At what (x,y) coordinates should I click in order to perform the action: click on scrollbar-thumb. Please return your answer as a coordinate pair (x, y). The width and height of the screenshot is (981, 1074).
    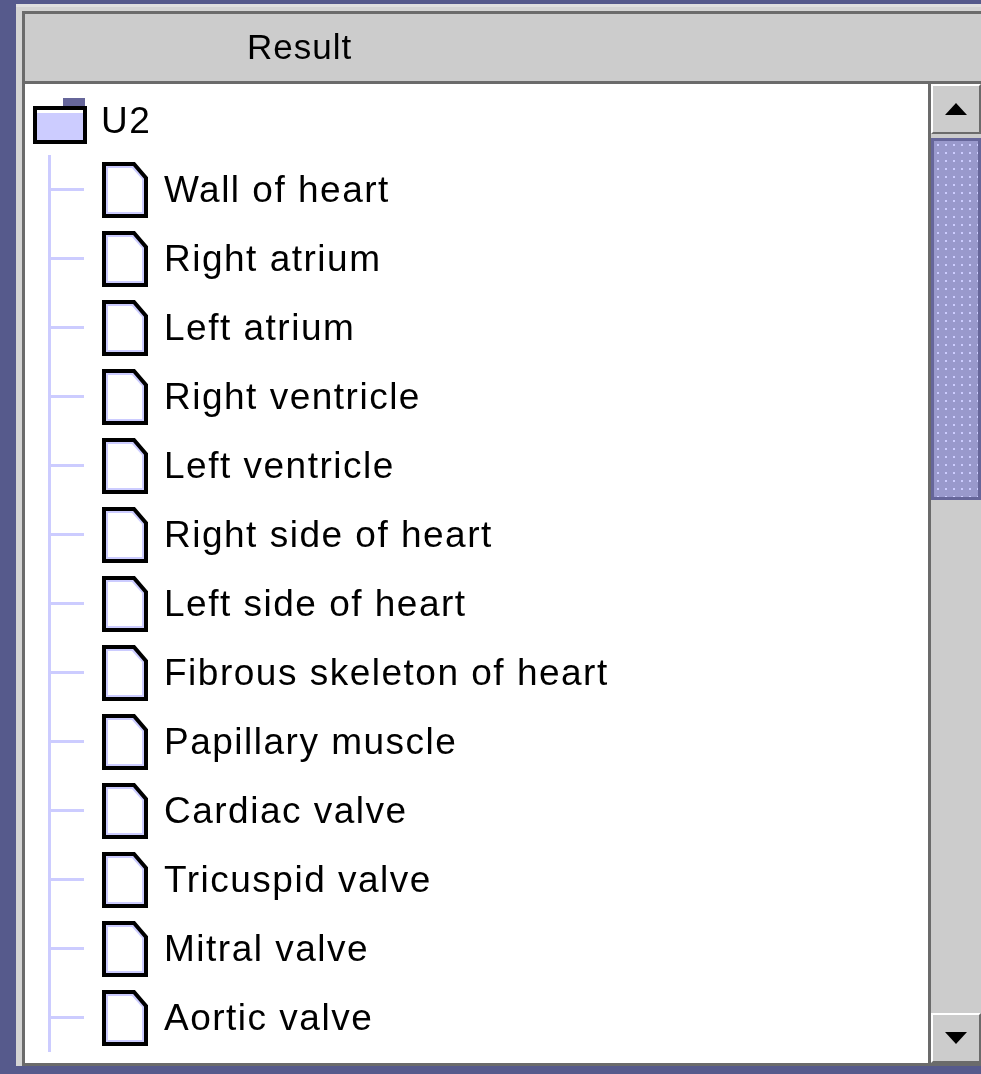
    Looking at the image, I should click on (956, 319).